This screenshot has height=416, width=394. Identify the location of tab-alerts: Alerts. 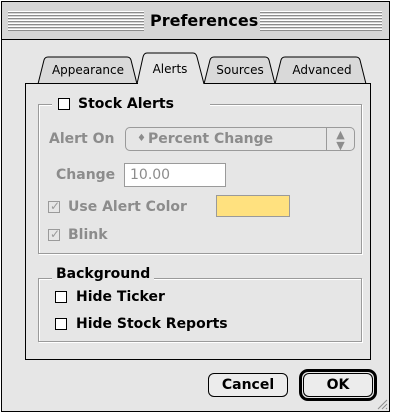
(170, 69).